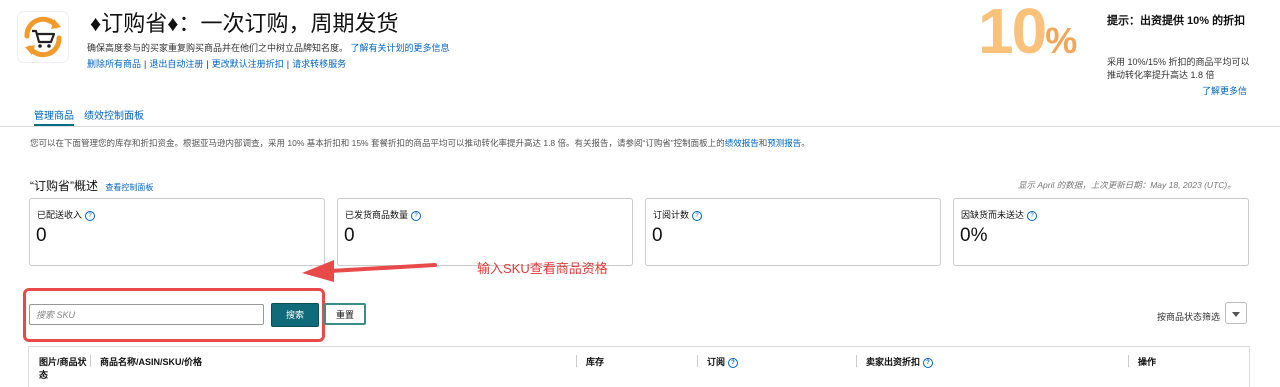 This screenshot has height=387, width=1280. I want to click on metric-label-text: 订阅计数, so click(671, 215).